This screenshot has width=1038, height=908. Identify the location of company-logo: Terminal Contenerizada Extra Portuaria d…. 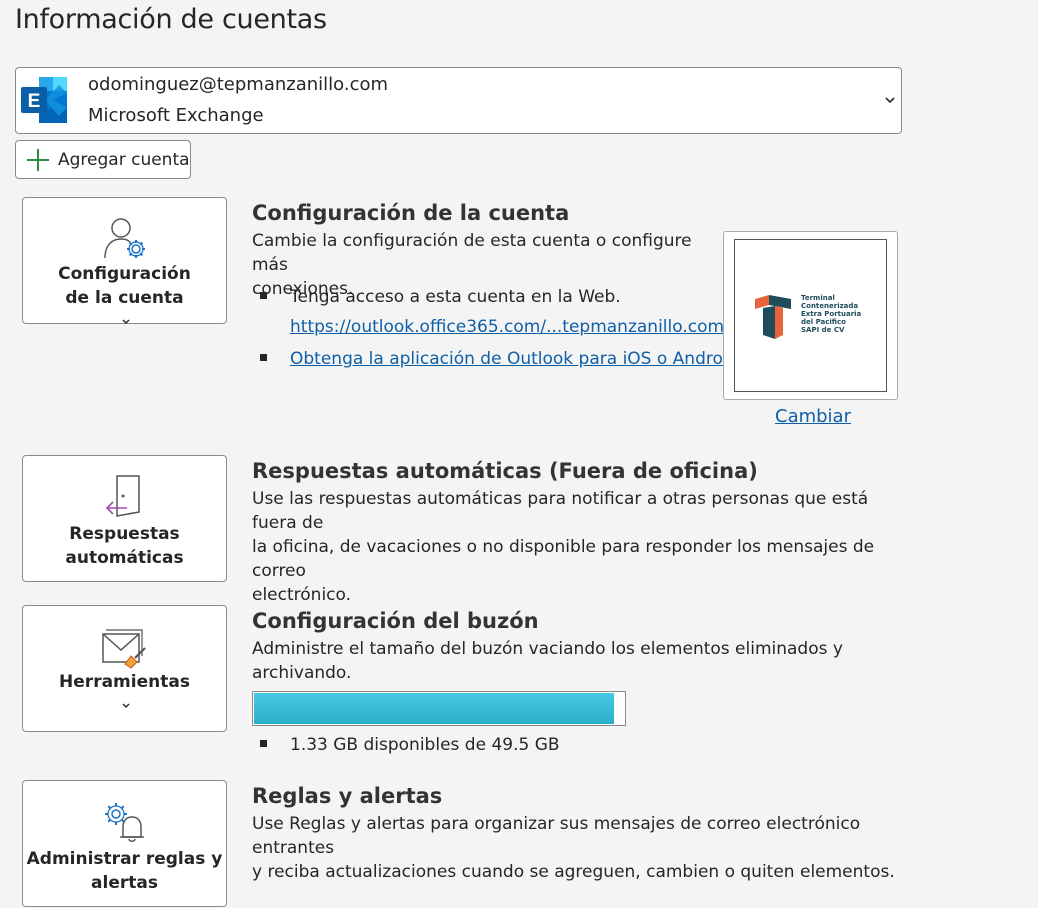
(810, 315).